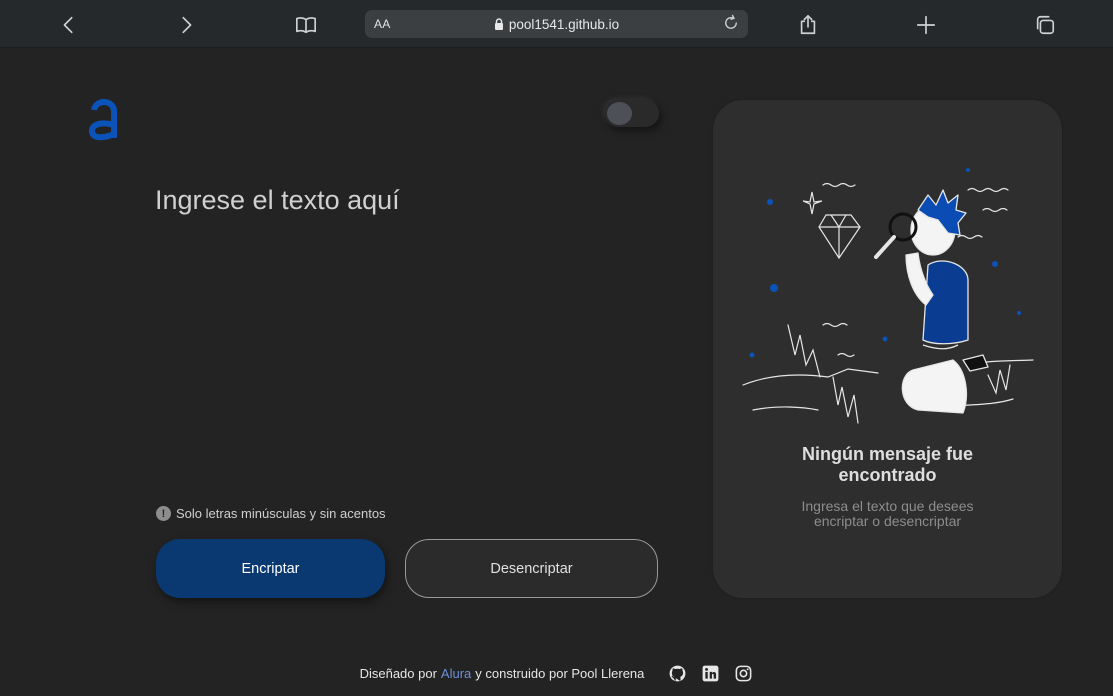 Image resolution: width=1113 pixels, height=696 pixels. What do you see at coordinates (888, 296) in the screenshot?
I see `search-illustration` at bounding box center [888, 296].